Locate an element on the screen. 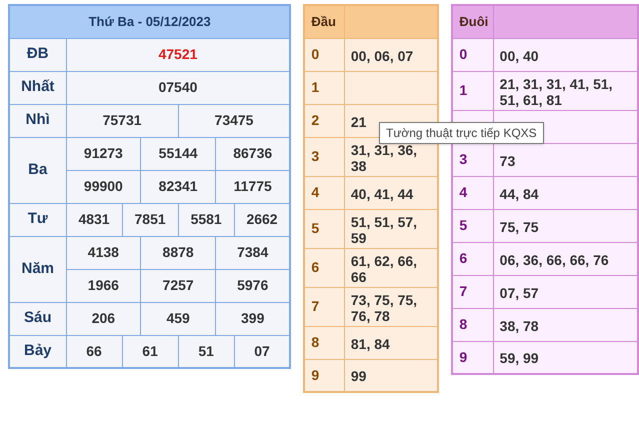 The height and width of the screenshot is (433, 639). prize-name: Tư is located at coordinates (37, 219).